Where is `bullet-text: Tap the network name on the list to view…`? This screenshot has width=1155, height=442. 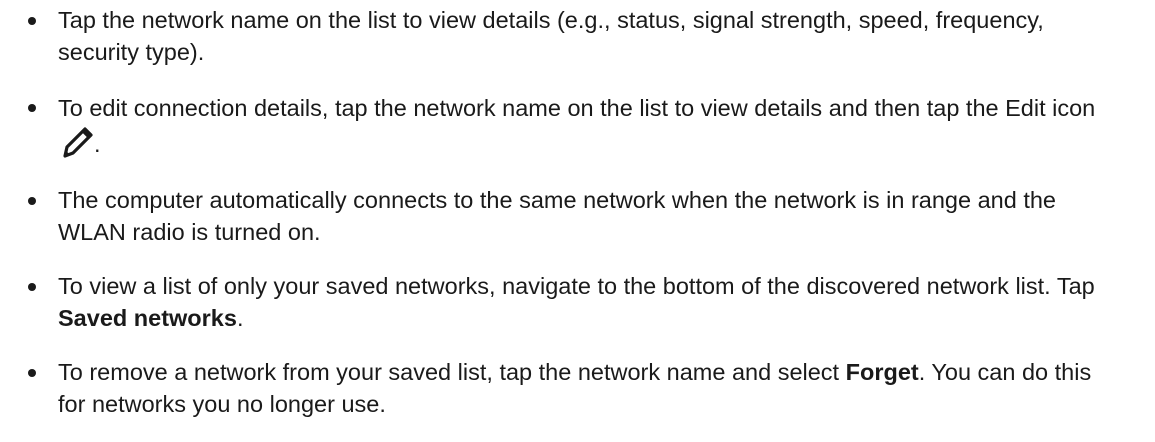
bullet-text: Tap the network name on the list to view… is located at coordinates (551, 36).